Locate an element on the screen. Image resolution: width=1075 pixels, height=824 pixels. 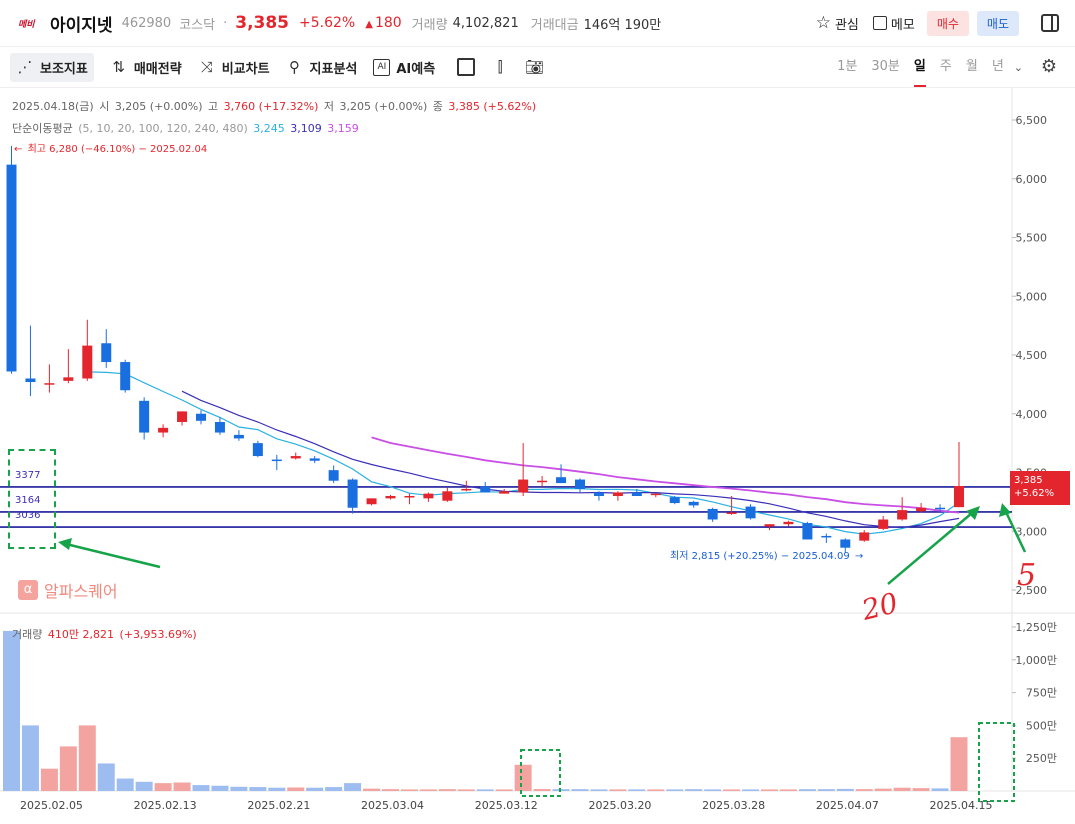
period-selector: 1분 30분 일 주 월 년 ⌄ is located at coordinates (923, 67).